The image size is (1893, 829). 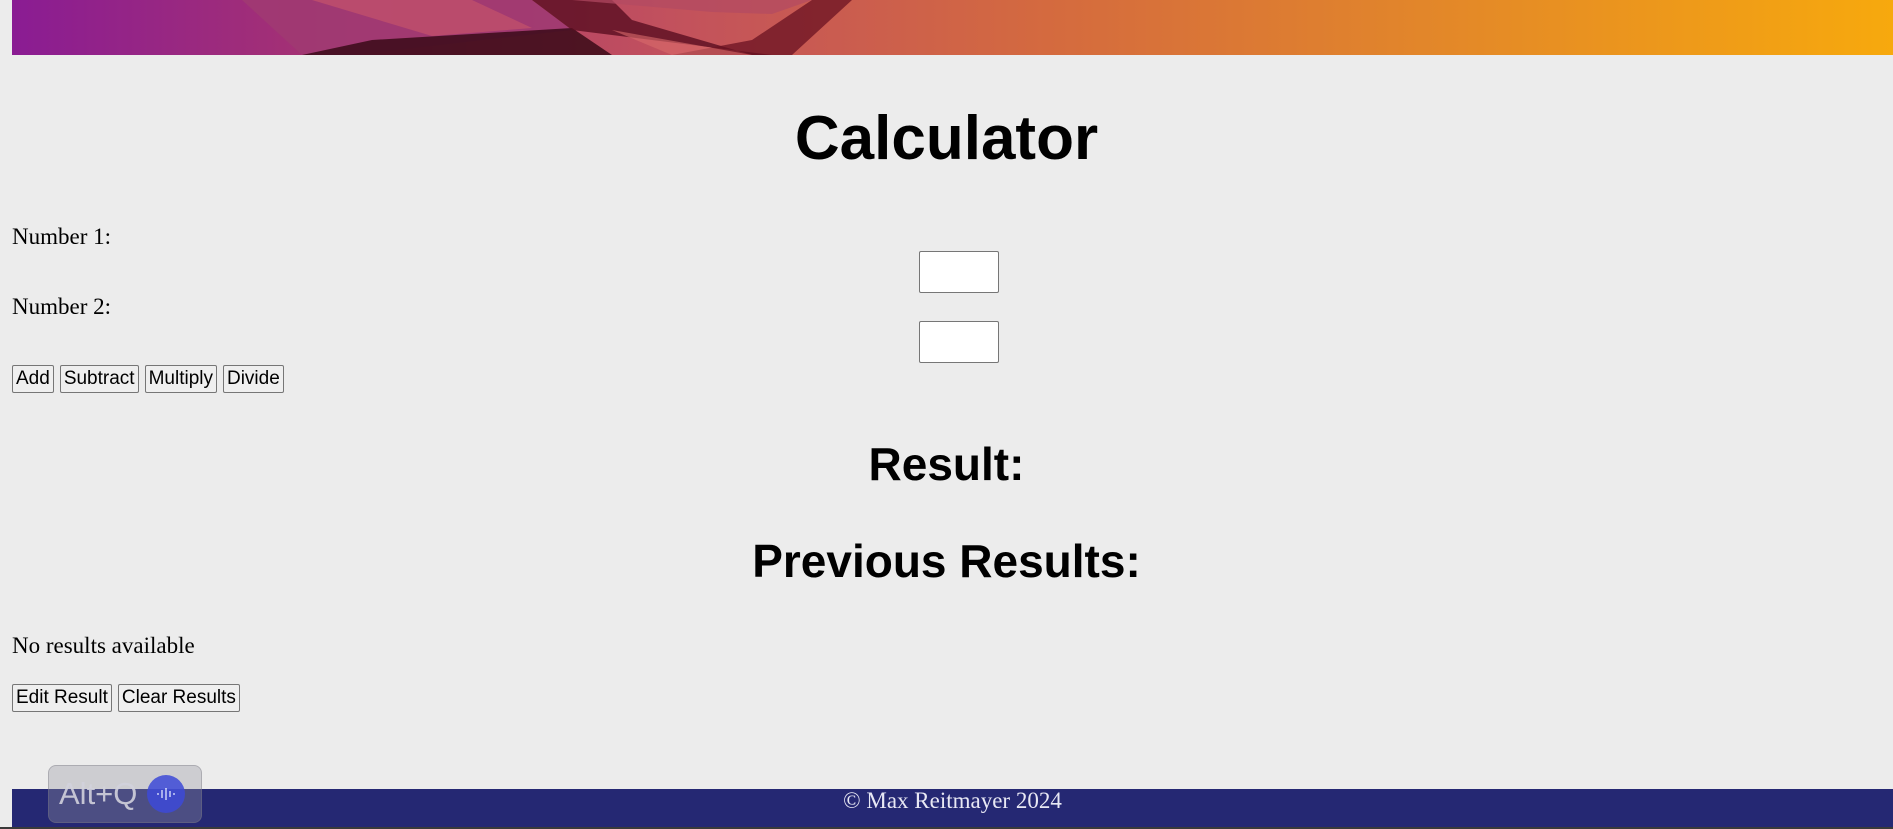 I want to click on history-buttons: Edit Result Clear Results, so click(x=126, y=698).